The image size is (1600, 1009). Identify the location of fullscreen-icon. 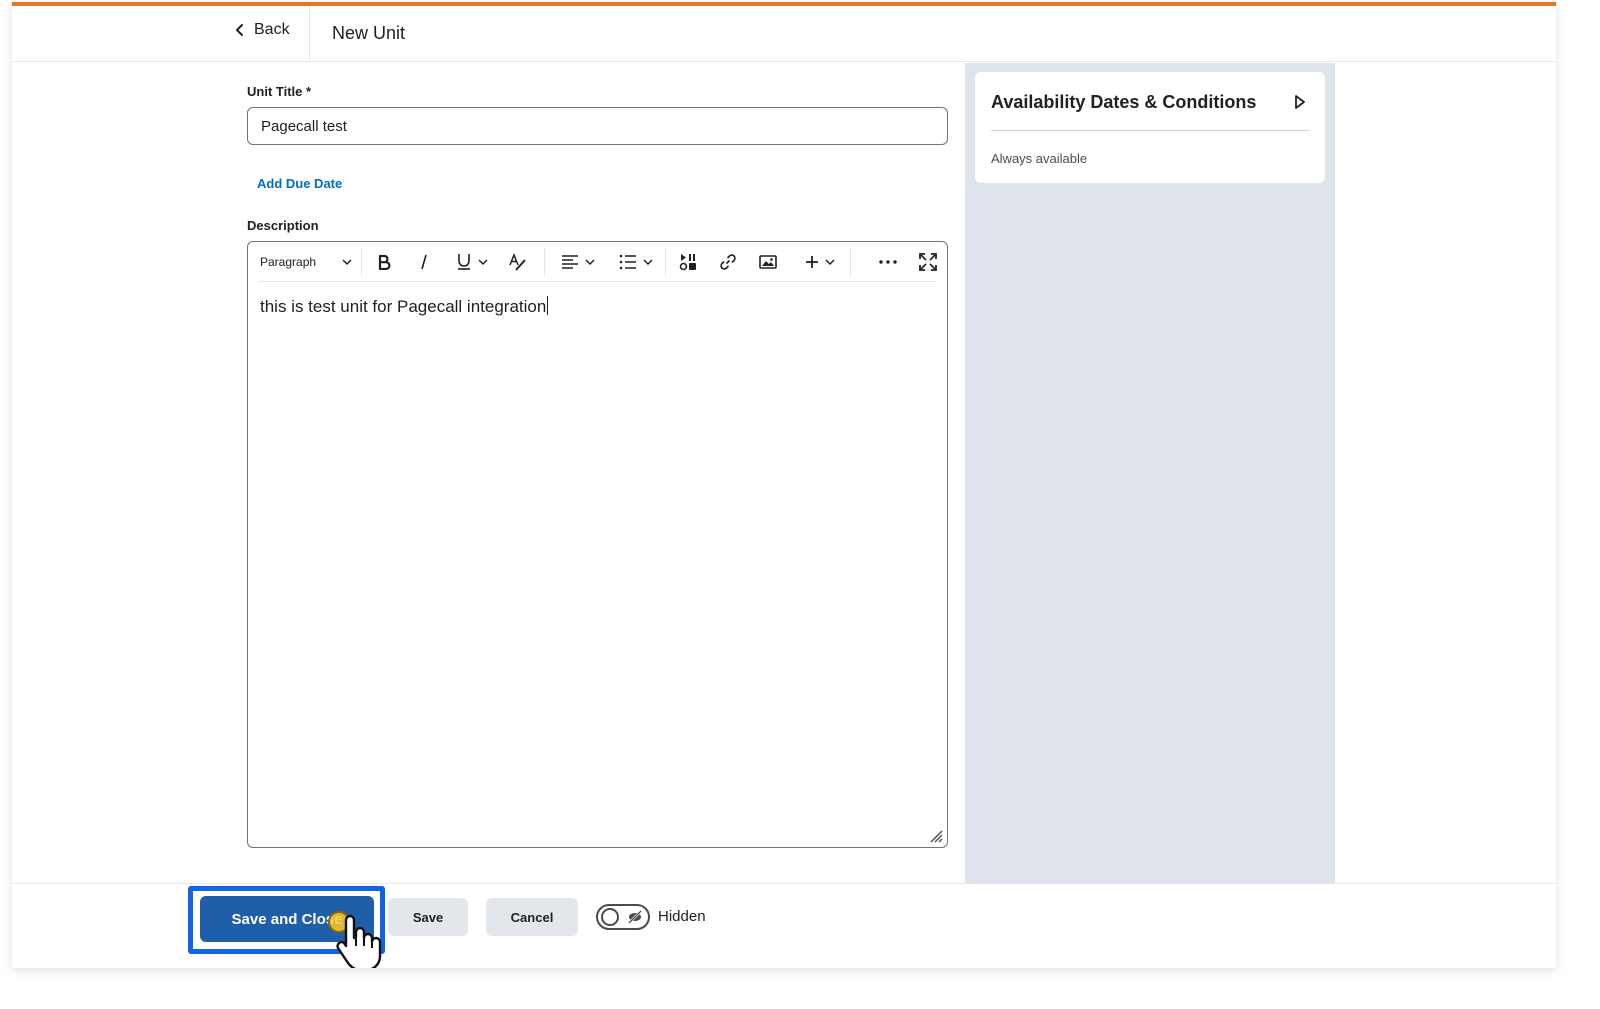
(928, 262).